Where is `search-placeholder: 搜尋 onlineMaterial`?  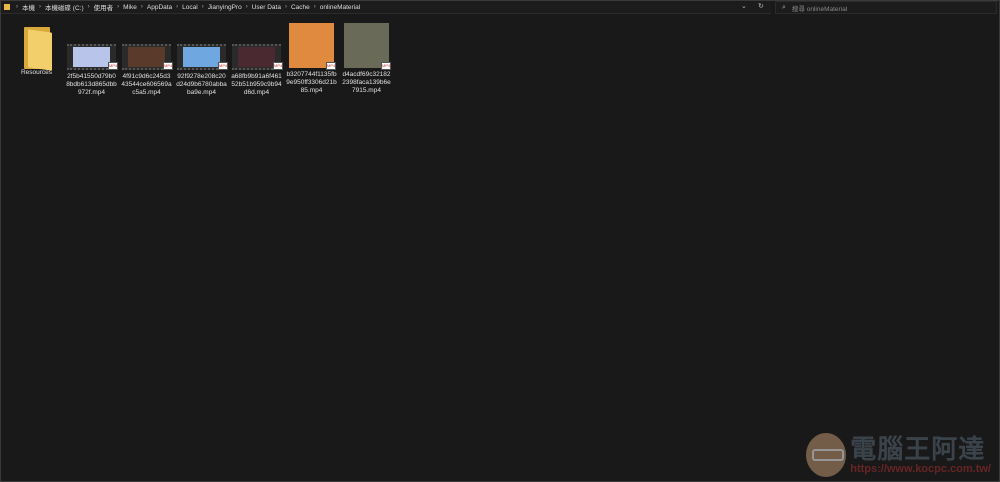
search-placeholder: 搜尋 onlineMaterial is located at coordinates (819, 9).